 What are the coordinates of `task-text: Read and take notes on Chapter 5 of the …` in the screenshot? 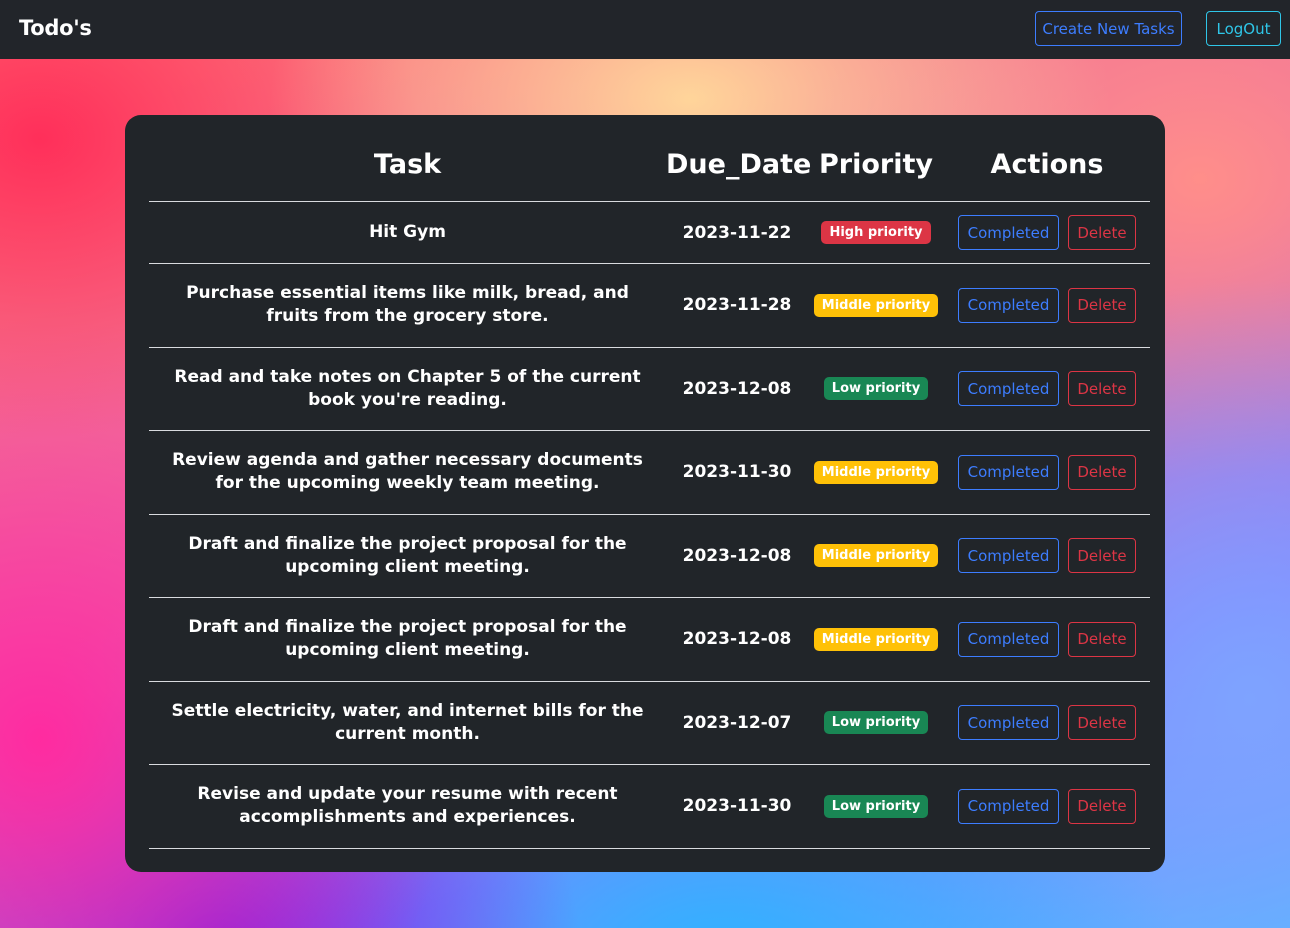 It's located at (407, 388).